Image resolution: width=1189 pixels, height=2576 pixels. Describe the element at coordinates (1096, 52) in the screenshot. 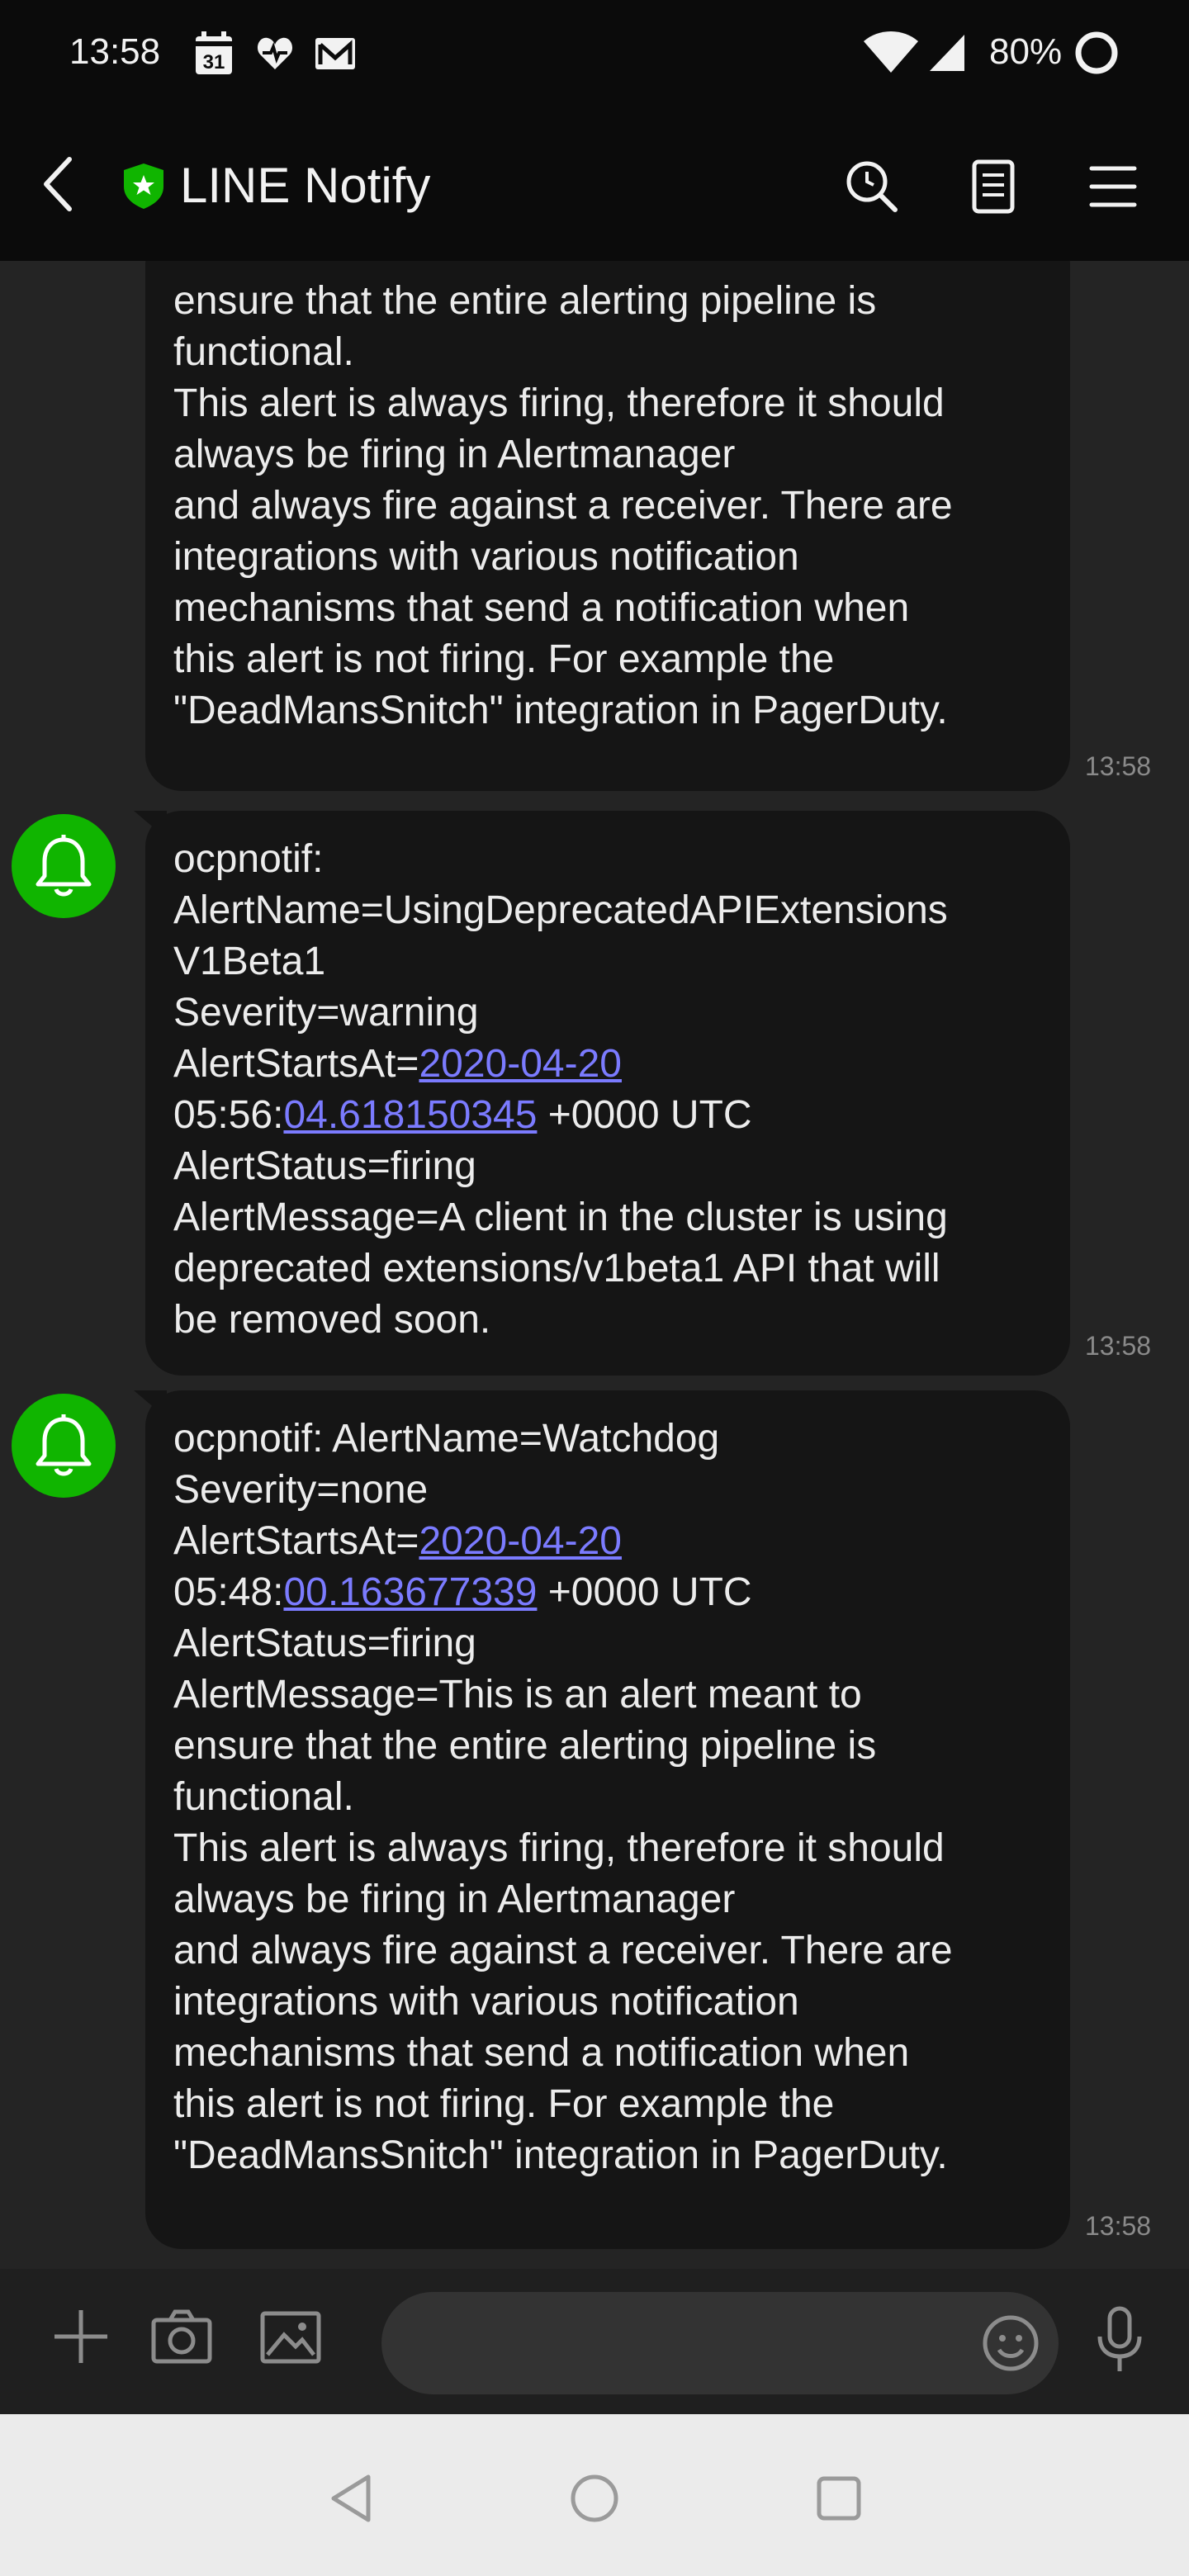

I see `battery-icon` at that location.